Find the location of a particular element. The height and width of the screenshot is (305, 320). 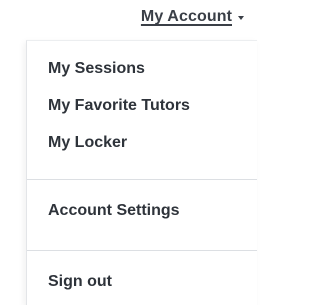

signout-menu-group: Sign out is located at coordinates (142, 271).